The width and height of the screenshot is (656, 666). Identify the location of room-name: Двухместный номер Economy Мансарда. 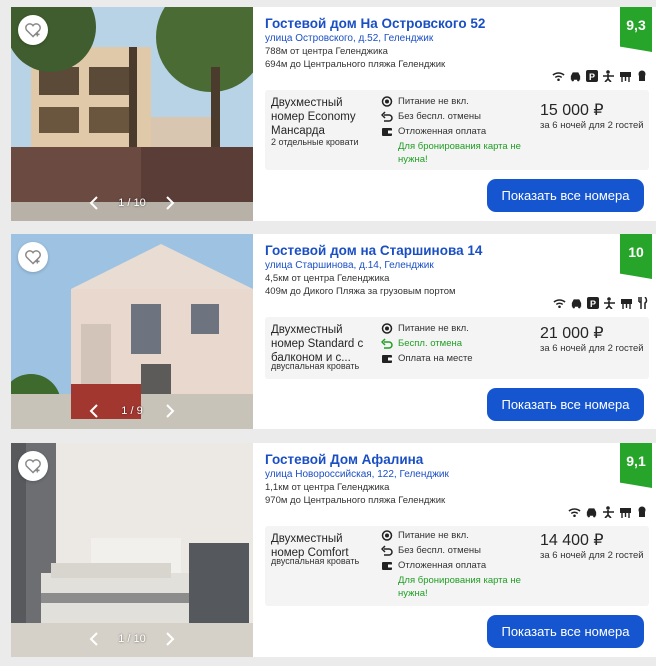
(313, 117).